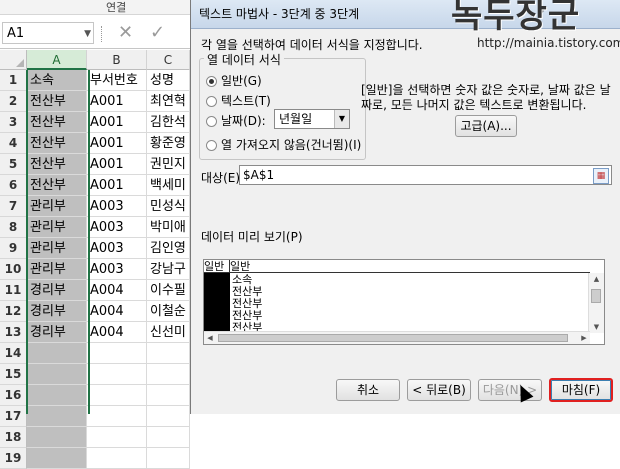 The width and height of the screenshot is (620, 469). Describe the element at coordinates (217, 304) in the screenshot. I see `preview-selected-column` at that location.